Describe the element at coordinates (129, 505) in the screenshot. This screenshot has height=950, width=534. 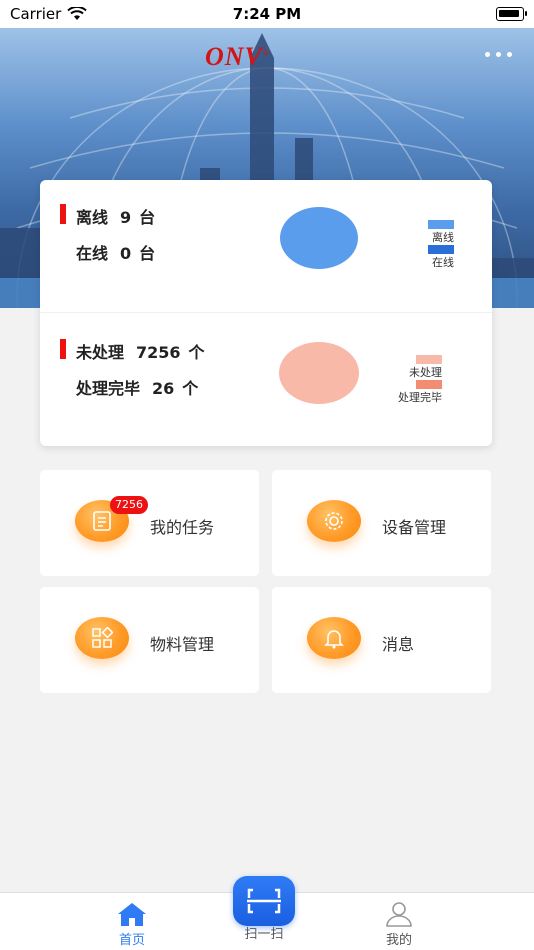
I see `task-count-badge: 7256` at that location.